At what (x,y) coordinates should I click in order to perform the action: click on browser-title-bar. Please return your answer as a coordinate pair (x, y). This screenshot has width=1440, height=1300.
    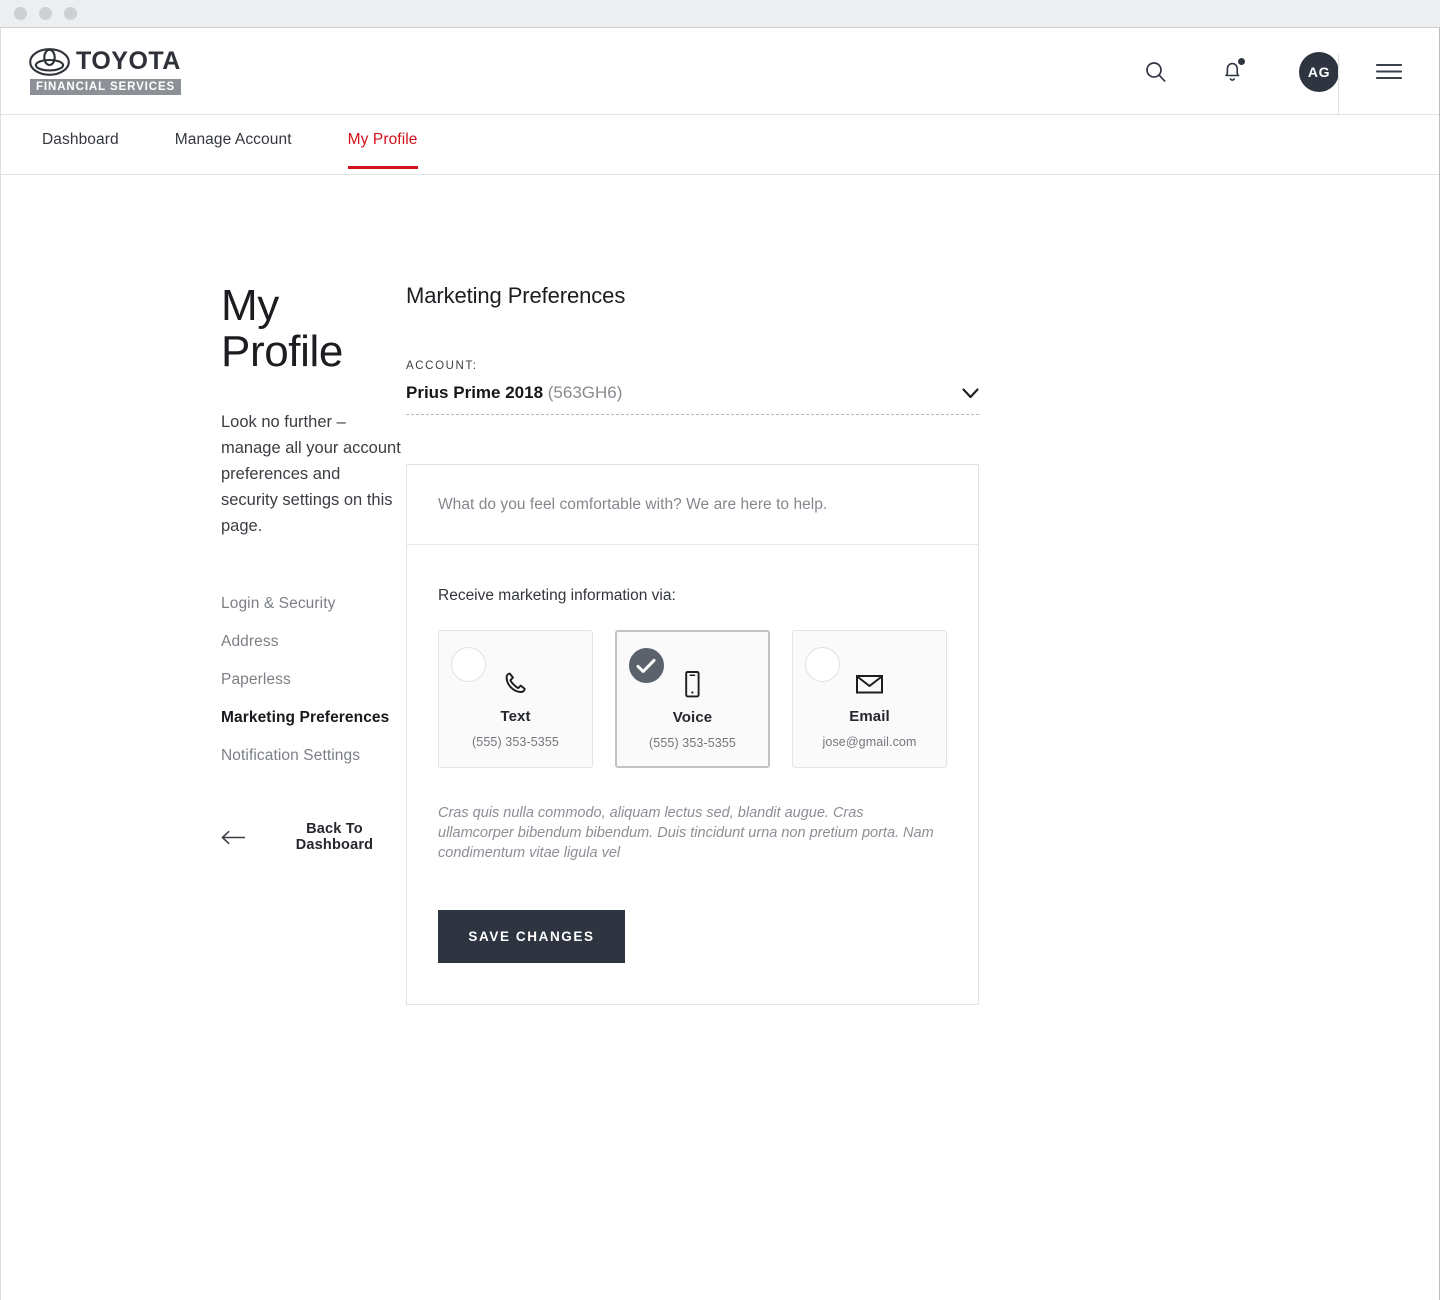
    Looking at the image, I should click on (720, 14).